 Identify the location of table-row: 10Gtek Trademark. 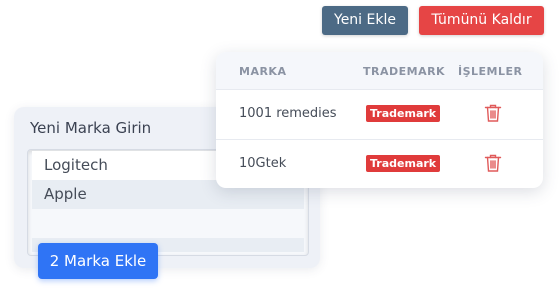
(379, 163).